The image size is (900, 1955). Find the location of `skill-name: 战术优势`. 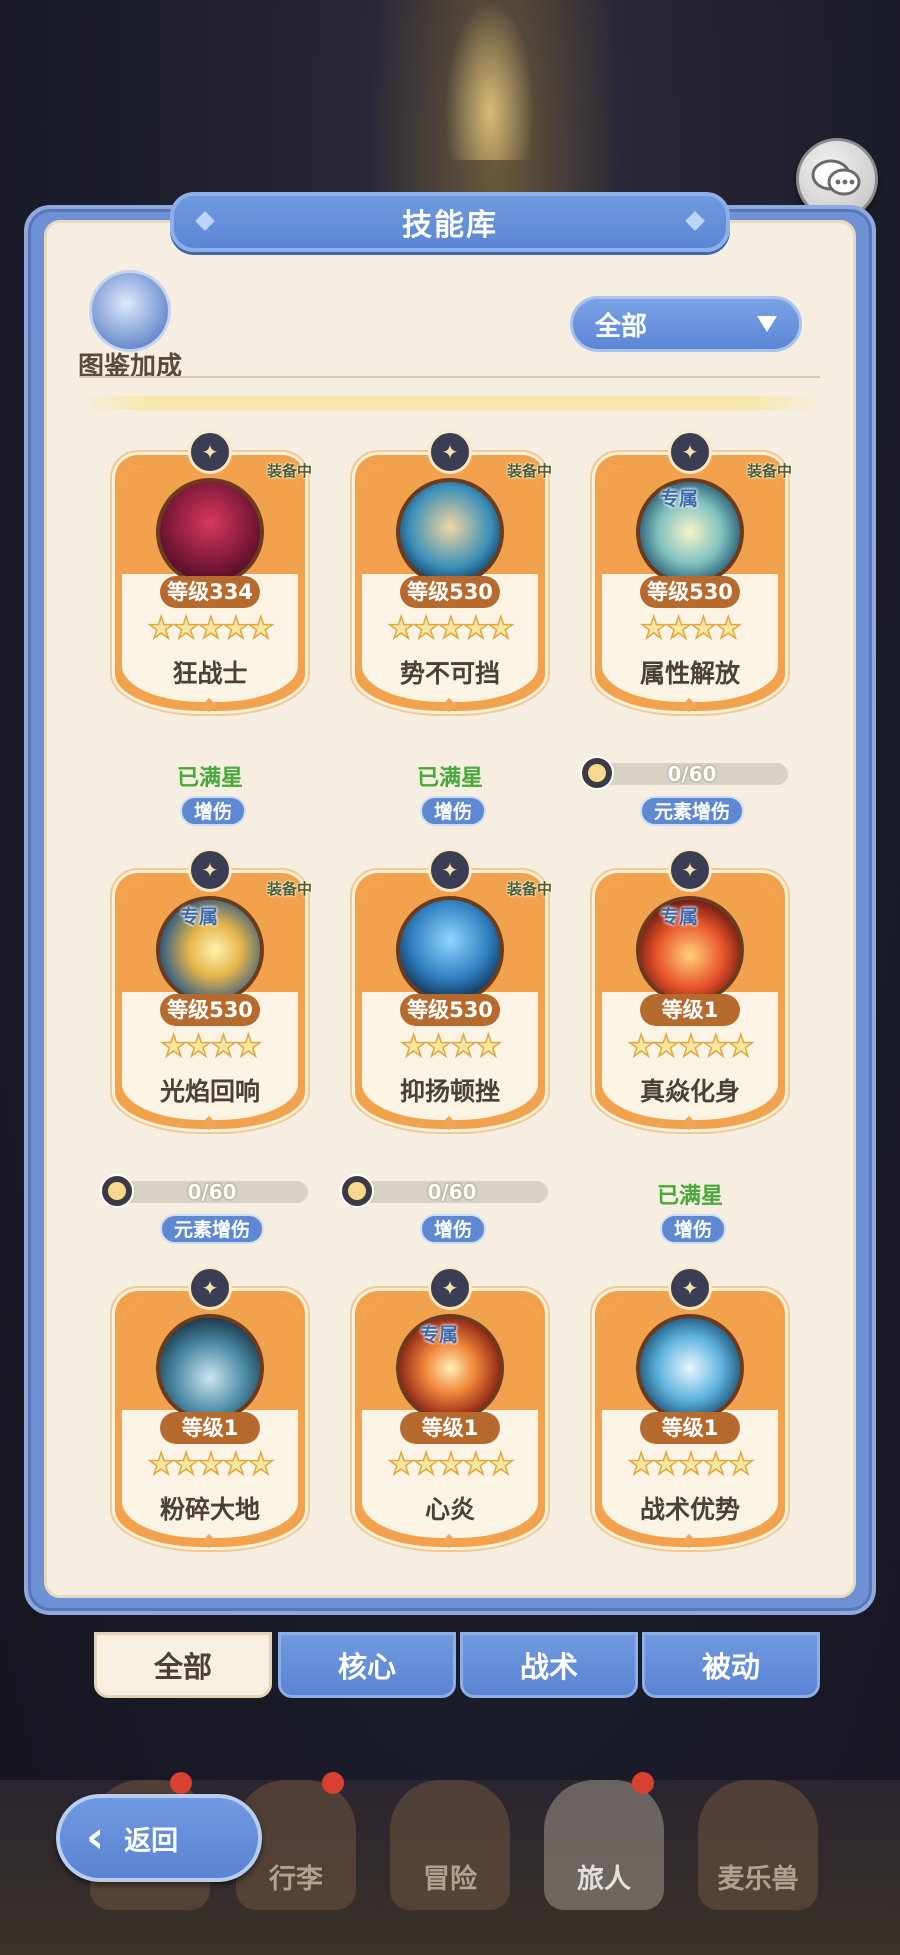

skill-name: 战术优势 is located at coordinates (689, 1509).